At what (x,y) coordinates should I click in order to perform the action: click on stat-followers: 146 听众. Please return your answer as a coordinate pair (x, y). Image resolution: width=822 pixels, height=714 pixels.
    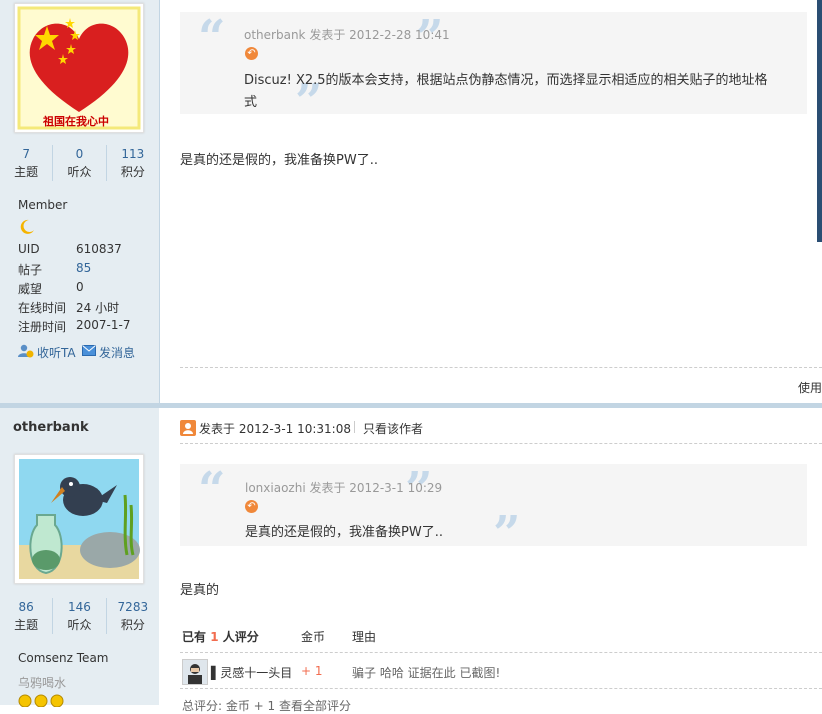
    Looking at the image, I should click on (80, 616).